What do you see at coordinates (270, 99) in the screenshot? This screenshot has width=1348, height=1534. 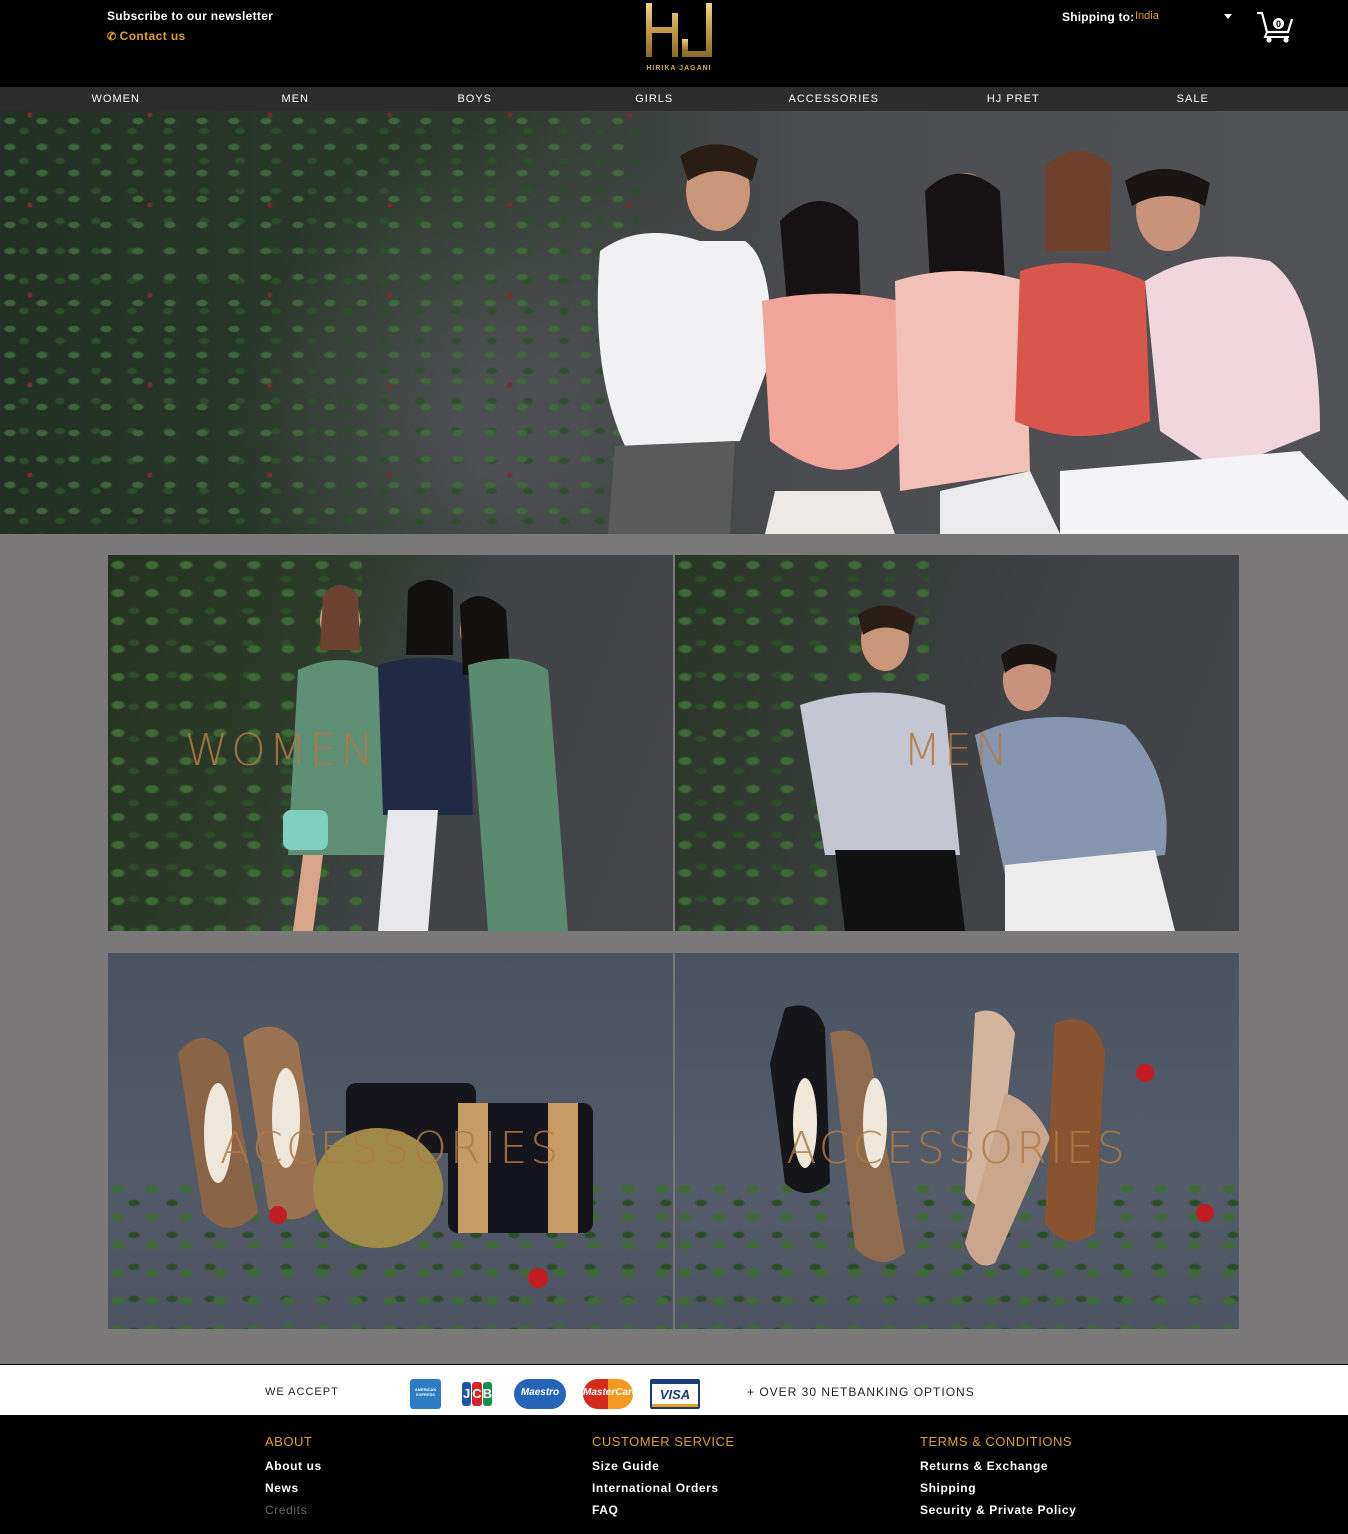 I see `nav-item-men: MEN` at bounding box center [270, 99].